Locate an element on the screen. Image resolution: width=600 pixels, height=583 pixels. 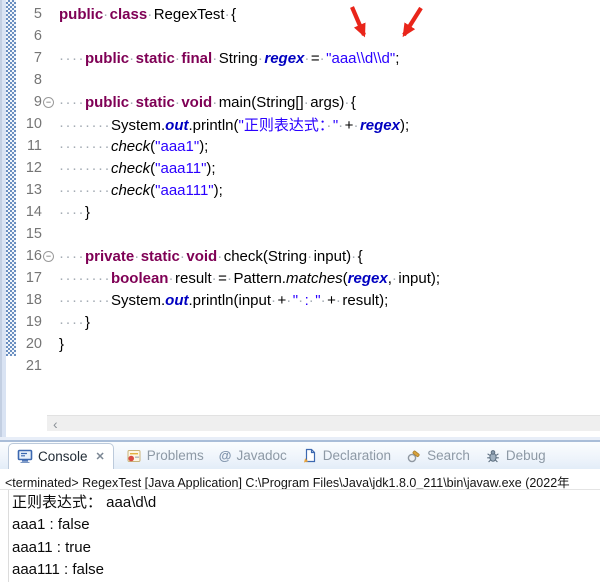
problems-icon is located at coordinates (134, 456).